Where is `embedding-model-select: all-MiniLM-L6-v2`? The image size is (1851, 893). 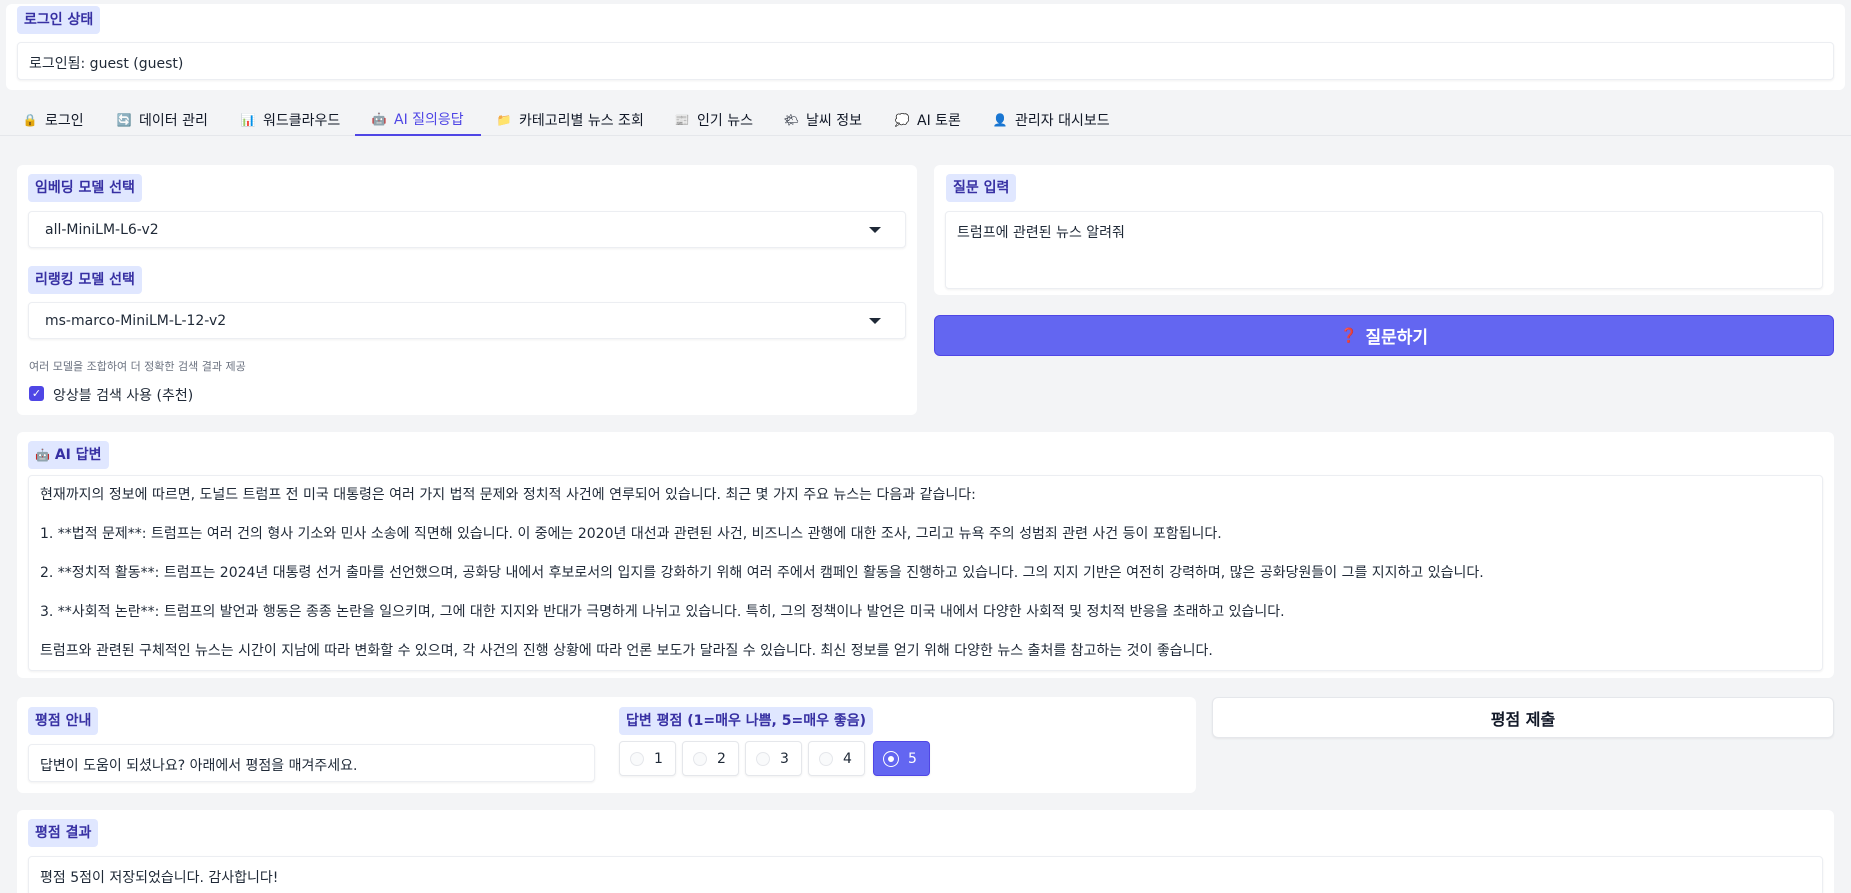
embedding-model-select: all-MiniLM-L6-v2 is located at coordinates (467, 229).